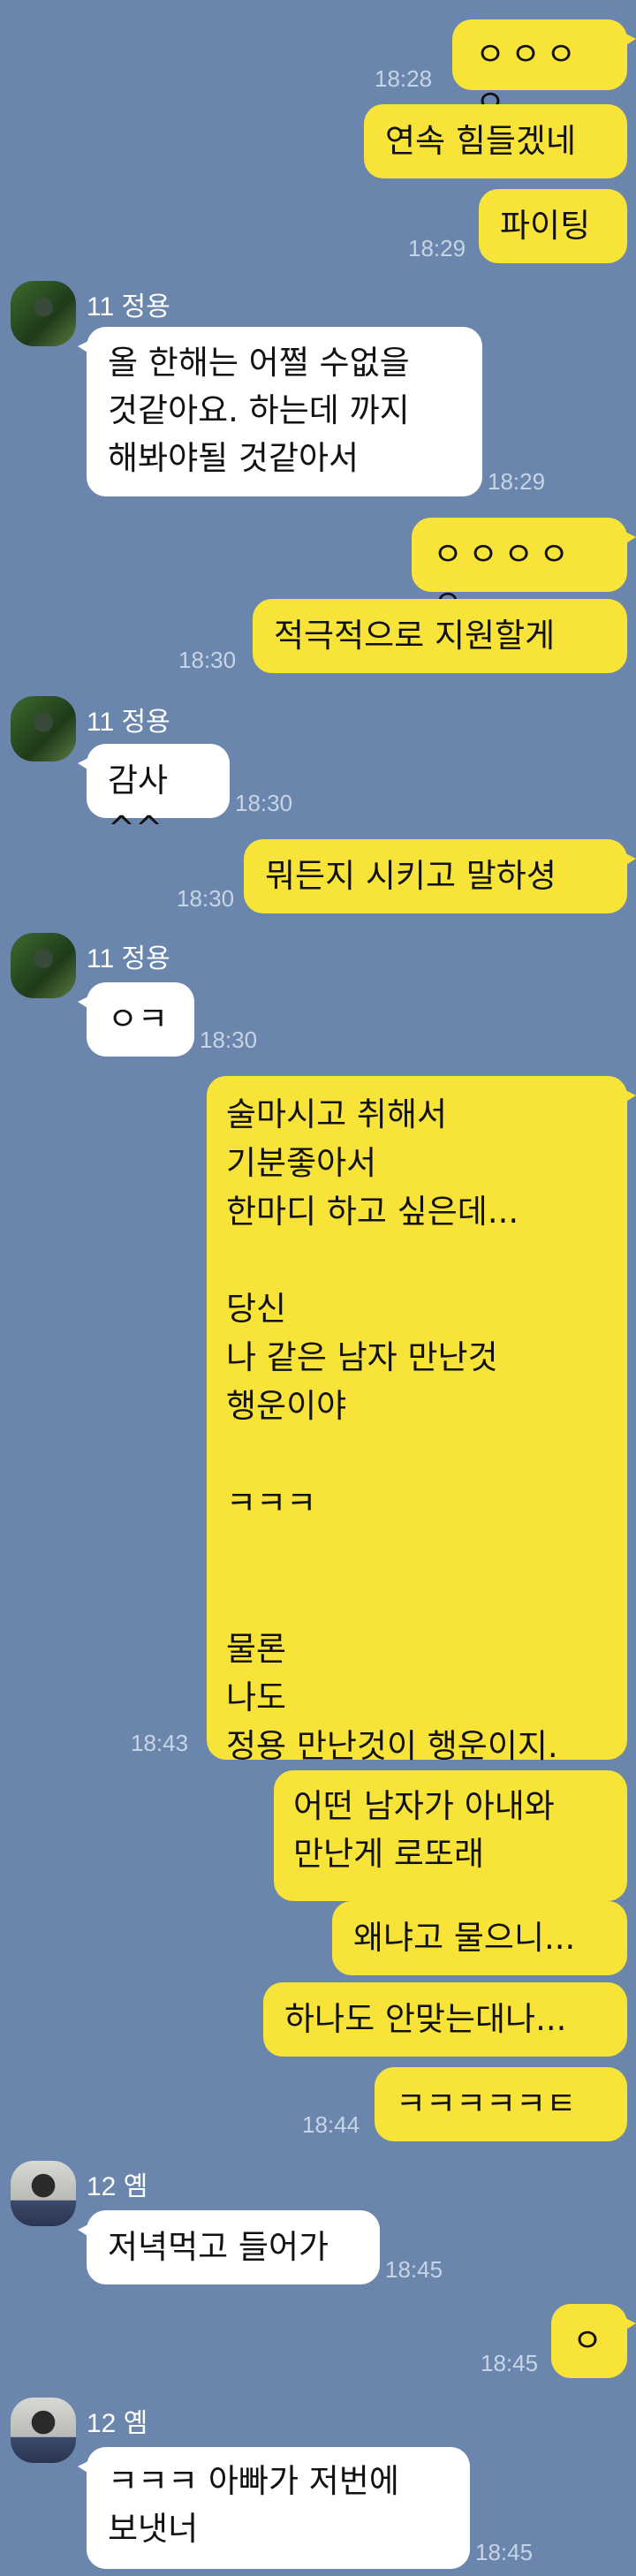 The width and height of the screenshot is (636, 2576). What do you see at coordinates (544, 70) in the screenshot?
I see `message-bubble-sent: ㅇㅇㅇㅇ` at bounding box center [544, 70].